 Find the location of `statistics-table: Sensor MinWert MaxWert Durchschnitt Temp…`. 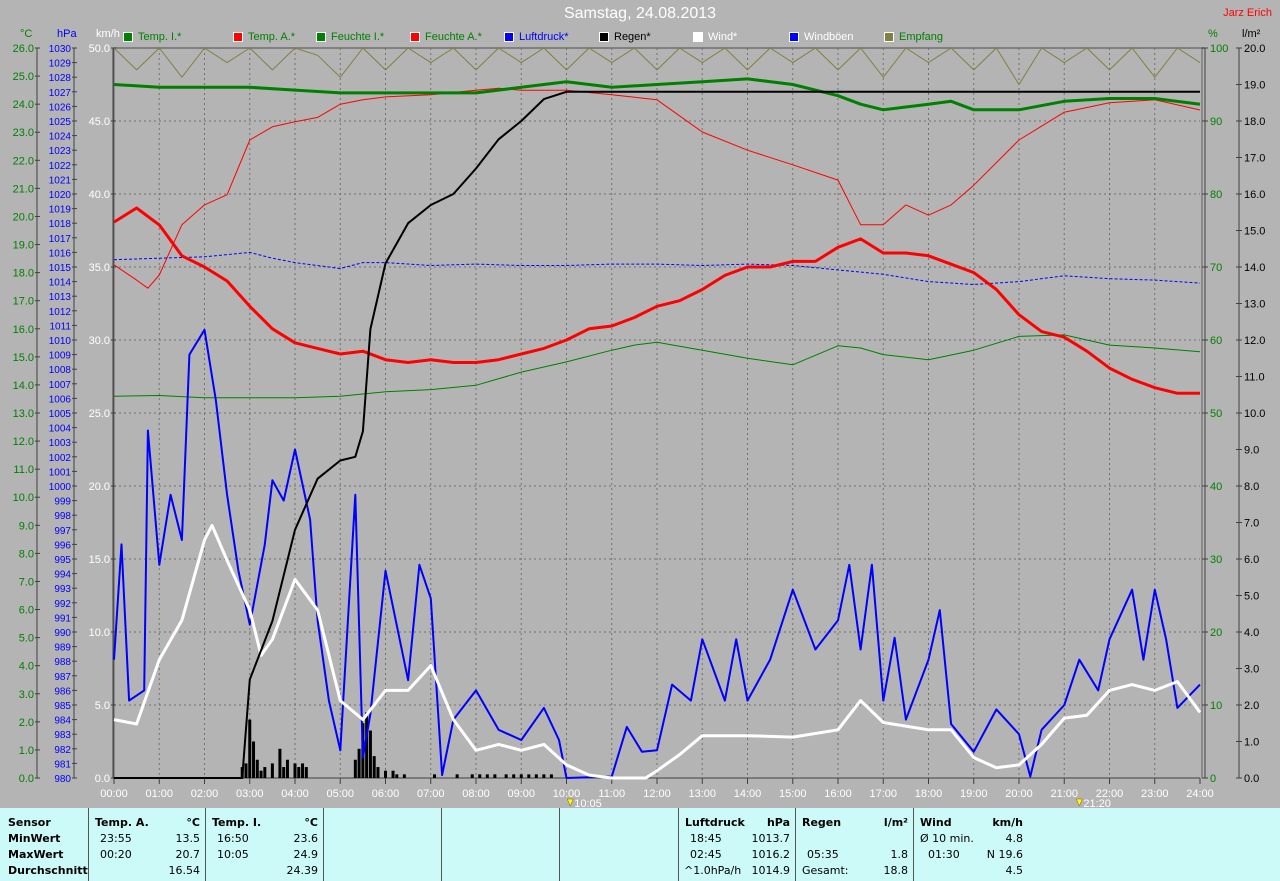

statistics-table: Sensor MinWert MaxWert Durchschnitt Temp… is located at coordinates (640, 844).